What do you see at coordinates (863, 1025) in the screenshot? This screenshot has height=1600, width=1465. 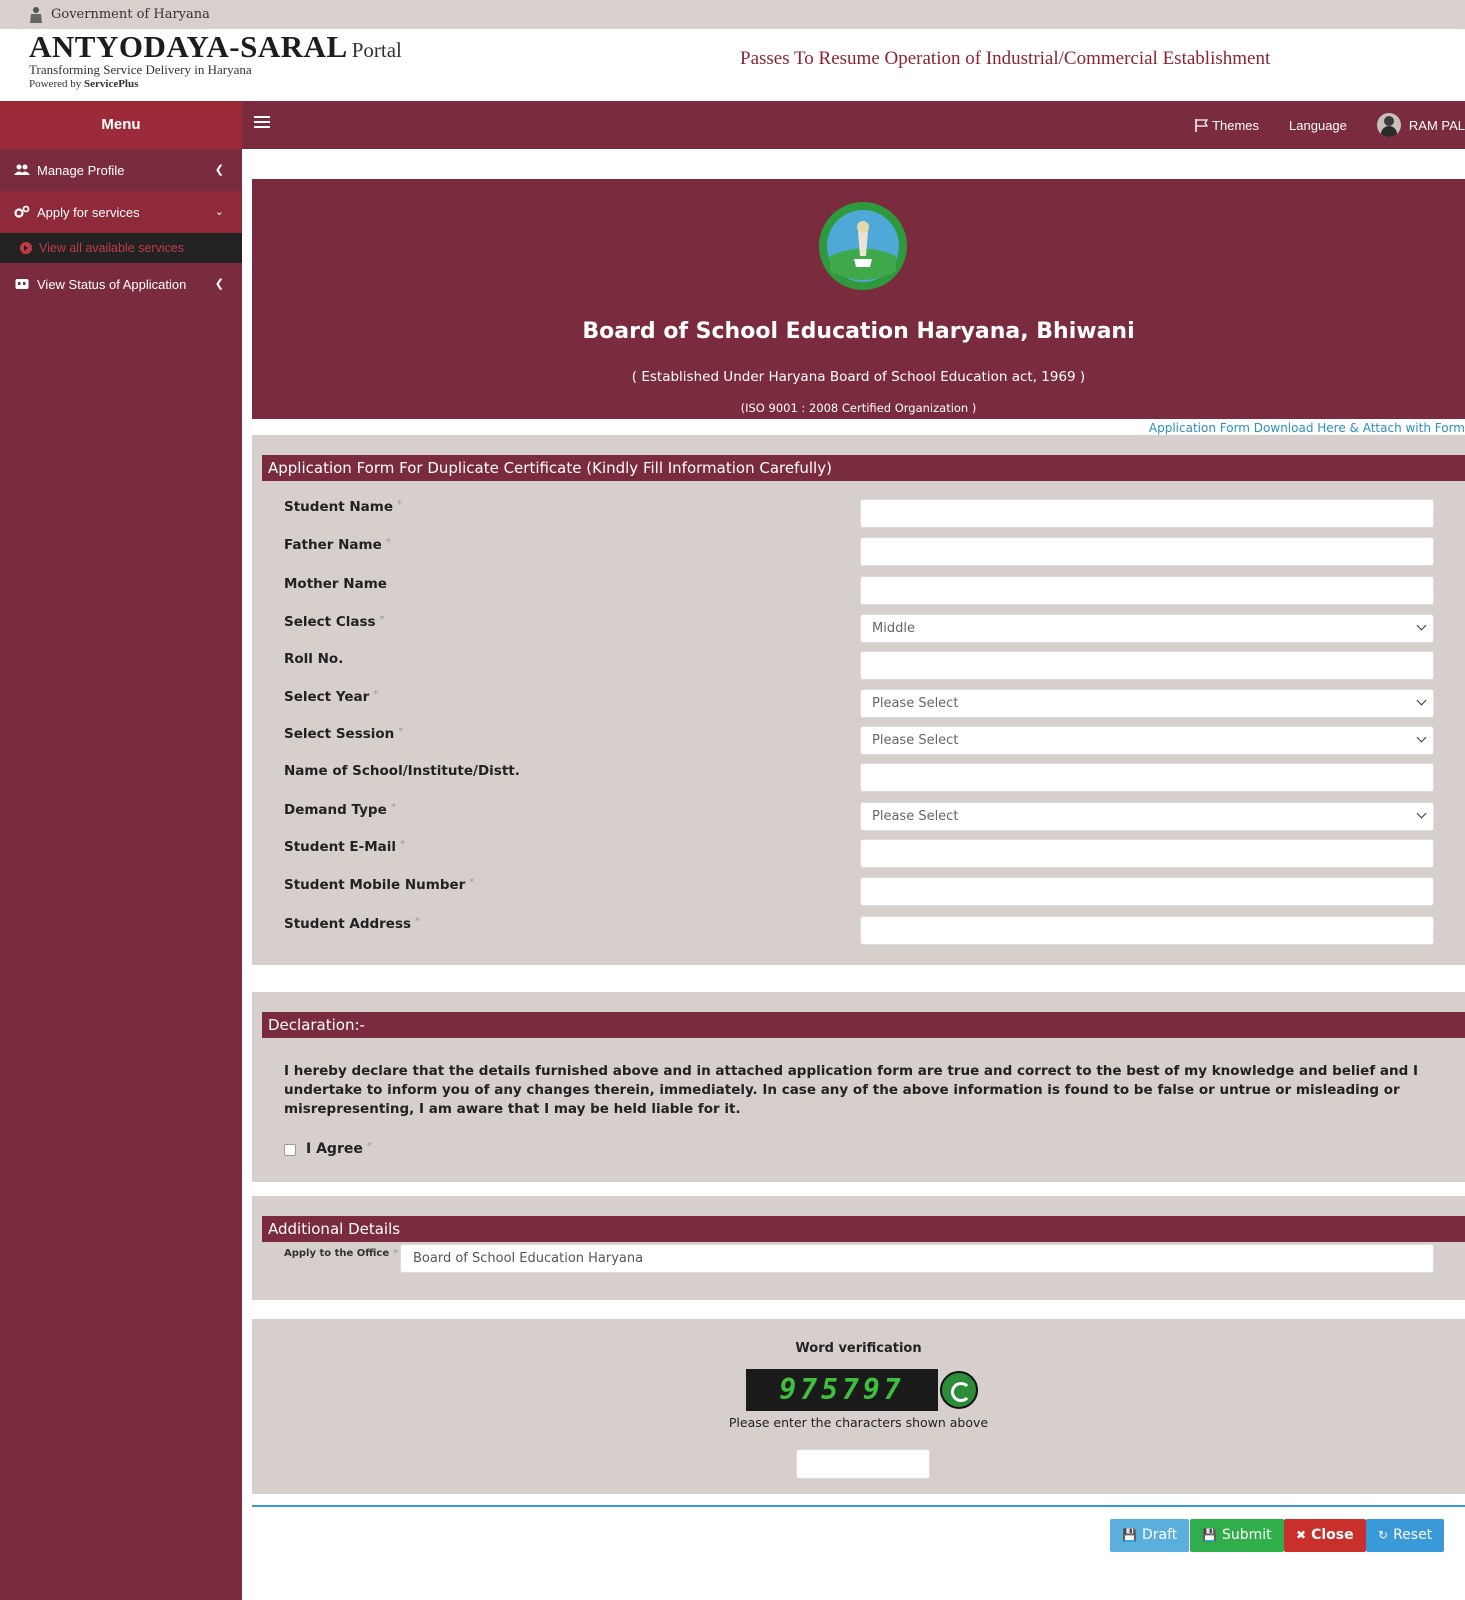 I see `declaration-title: Declaration:-` at bounding box center [863, 1025].